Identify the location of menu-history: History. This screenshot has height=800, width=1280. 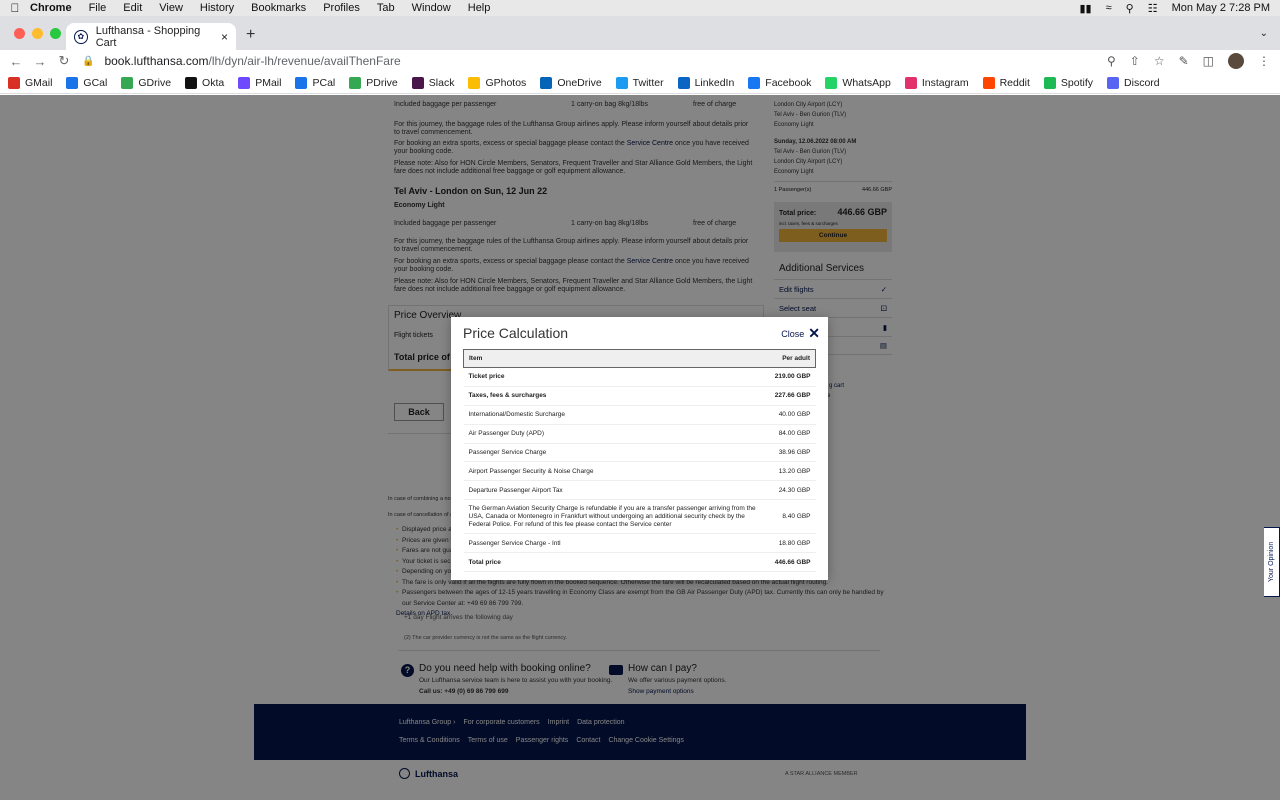
(217, 8).